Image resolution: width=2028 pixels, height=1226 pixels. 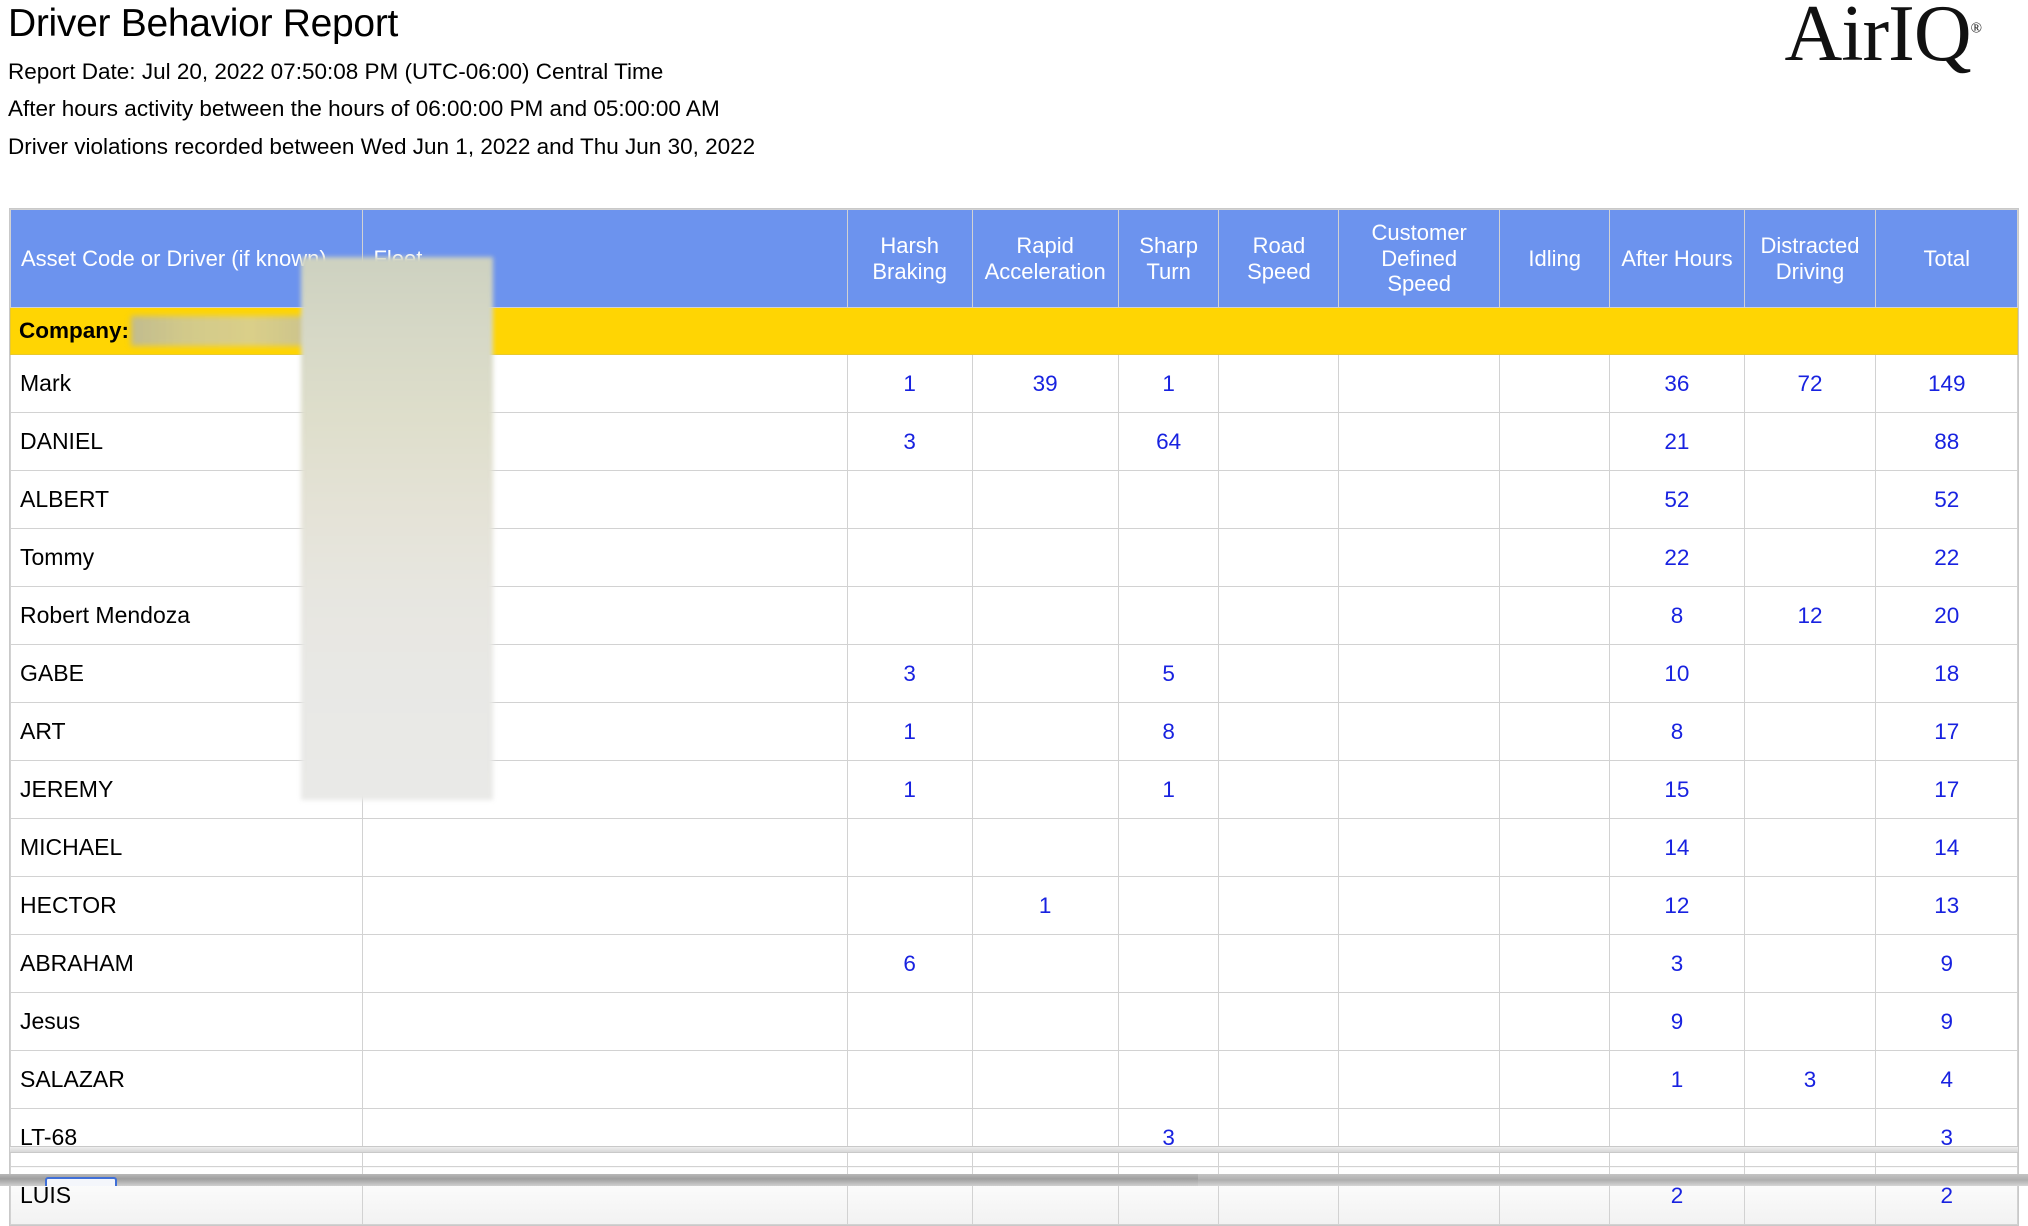 What do you see at coordinates (186, 673) in the screenshot?
I see `cell-driver-name: GABE` at bounding box center [186, 673].